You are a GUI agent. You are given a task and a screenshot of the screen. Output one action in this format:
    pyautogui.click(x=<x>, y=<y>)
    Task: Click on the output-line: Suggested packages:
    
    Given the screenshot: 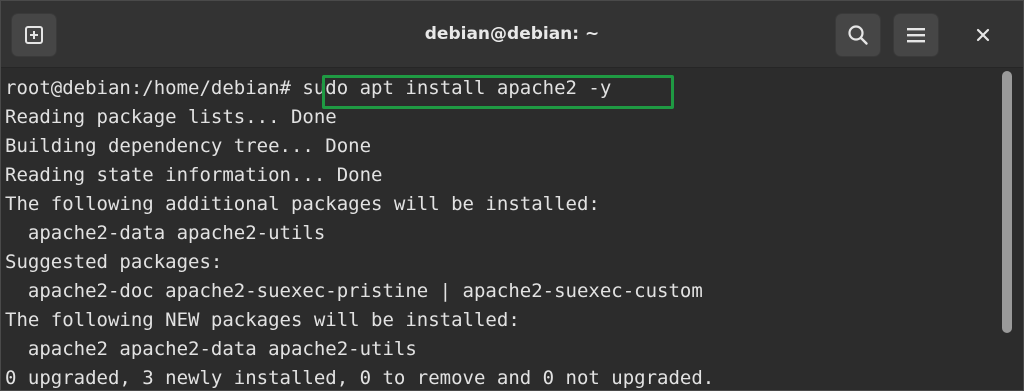 What is the action you would take?
    pyautogui.click(x=114, y=262)
    